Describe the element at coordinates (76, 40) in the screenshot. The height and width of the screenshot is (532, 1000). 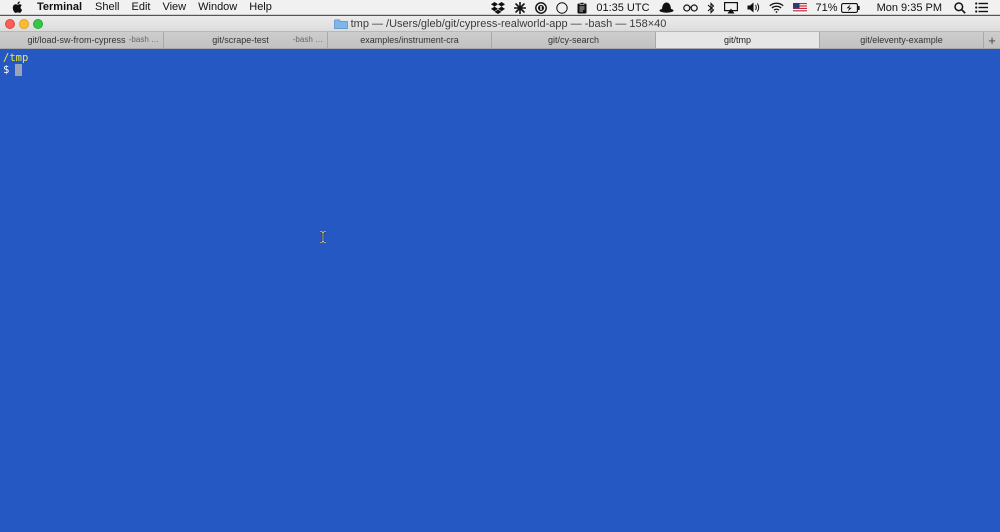
I see `tab-label: git/load-sw-from-cypress` at that location.